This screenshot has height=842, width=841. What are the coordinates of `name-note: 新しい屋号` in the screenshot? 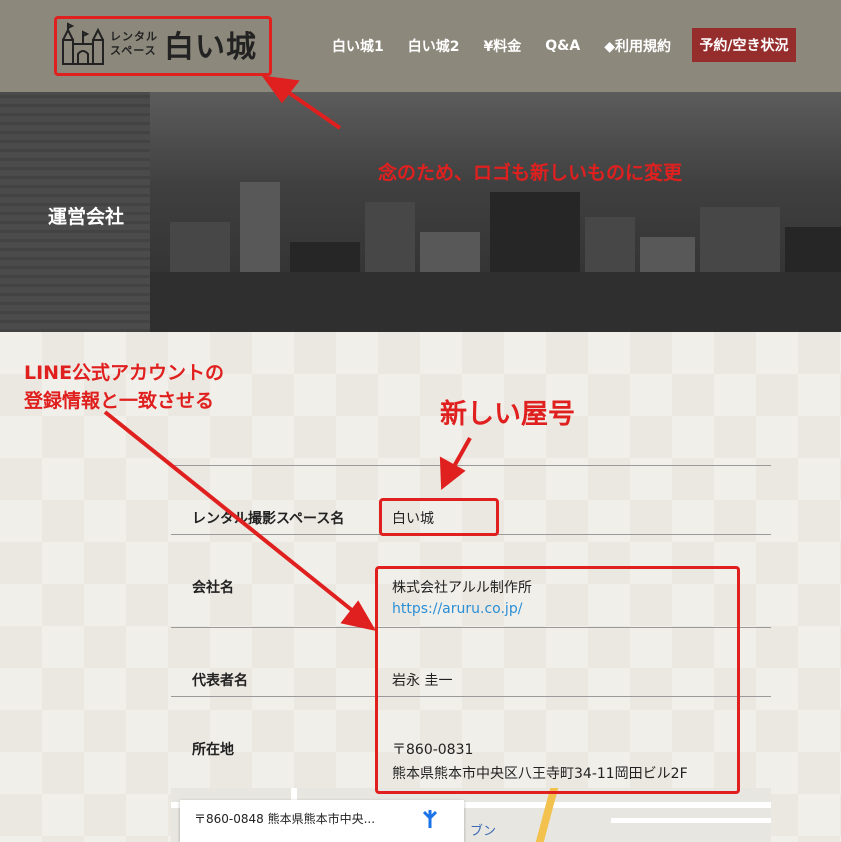 It's located at (507, 414).